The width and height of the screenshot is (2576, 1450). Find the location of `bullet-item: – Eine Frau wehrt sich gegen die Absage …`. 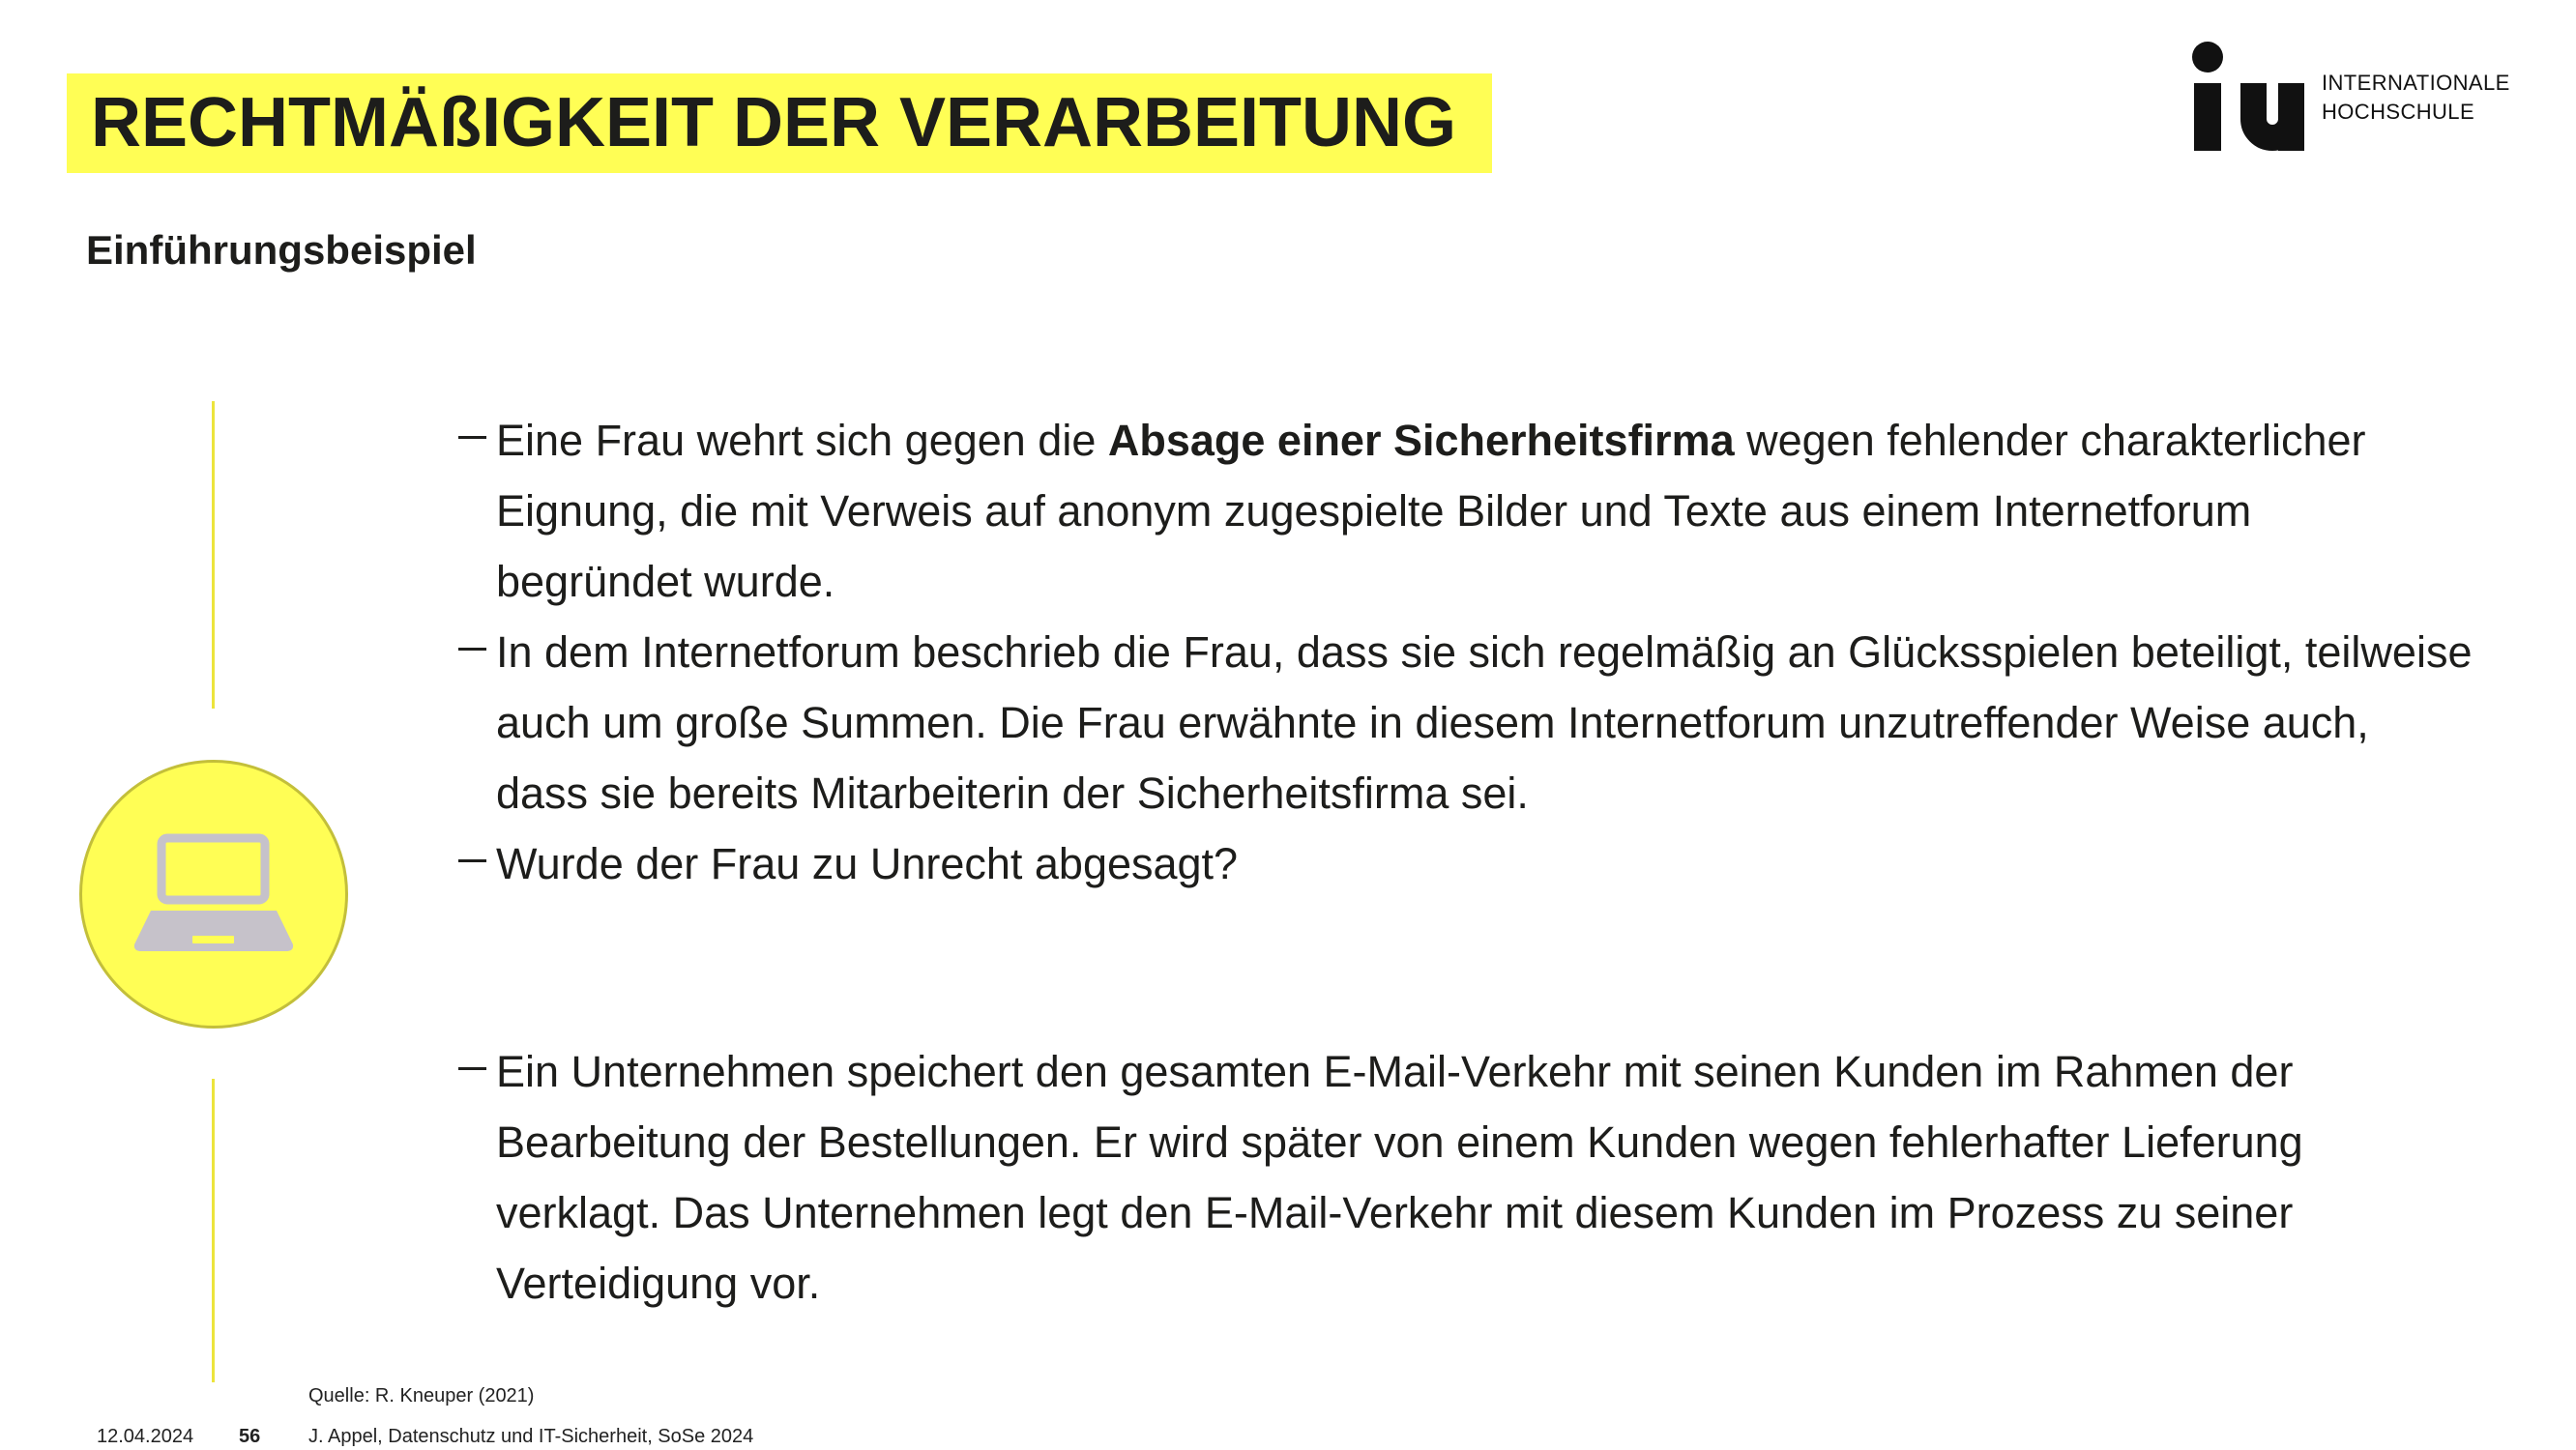

bullet-item: – Eine Frau wehrt sich gegen die Absage … is located at coordinates (1497, 511).